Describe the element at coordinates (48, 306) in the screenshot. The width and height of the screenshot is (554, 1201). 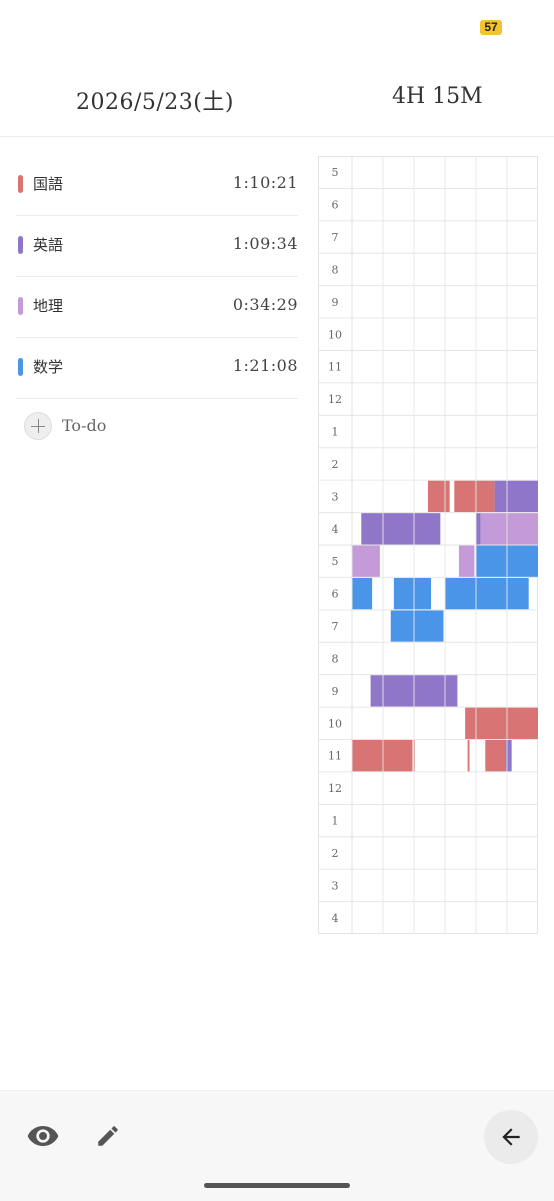
I see `subject-name: 地理` at that location.